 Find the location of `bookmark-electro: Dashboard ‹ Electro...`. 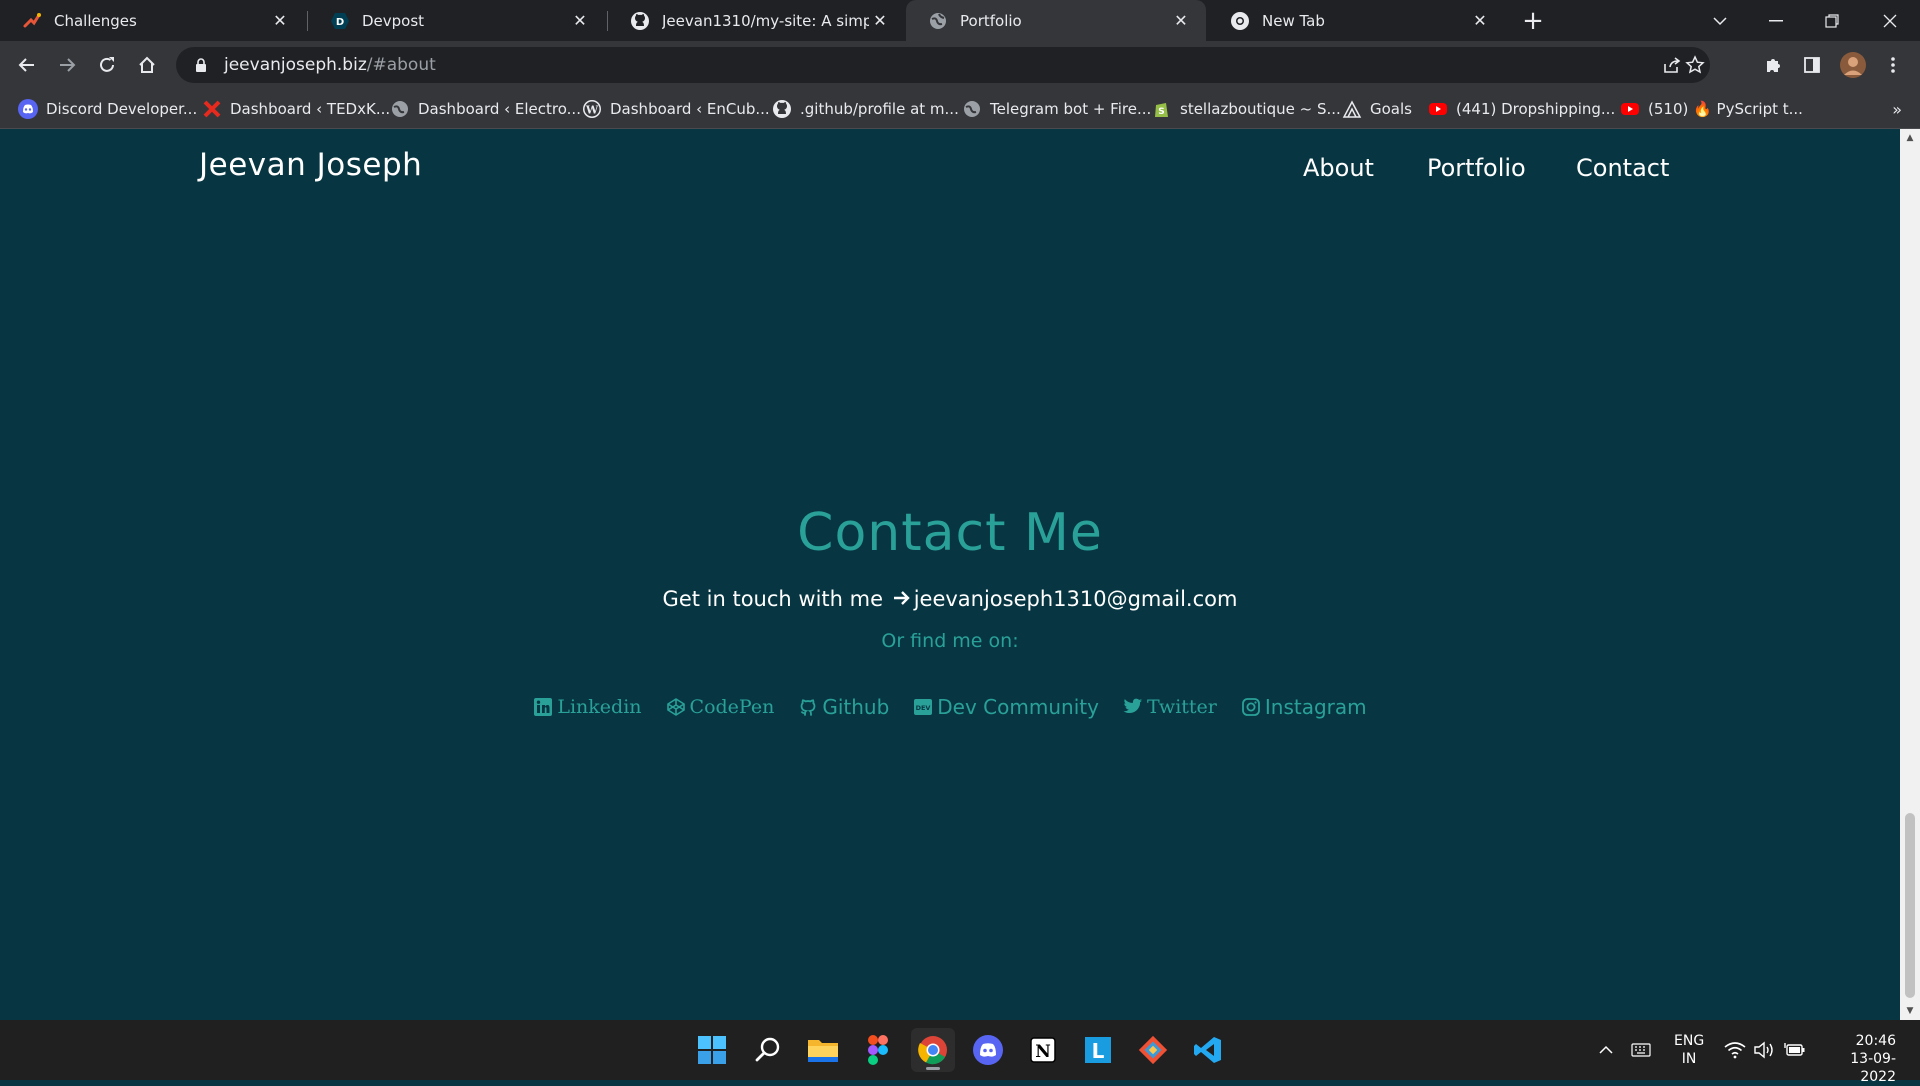

bookmark-electro: Dashboard ‹ Electro... is located at coordinates (485, 109).